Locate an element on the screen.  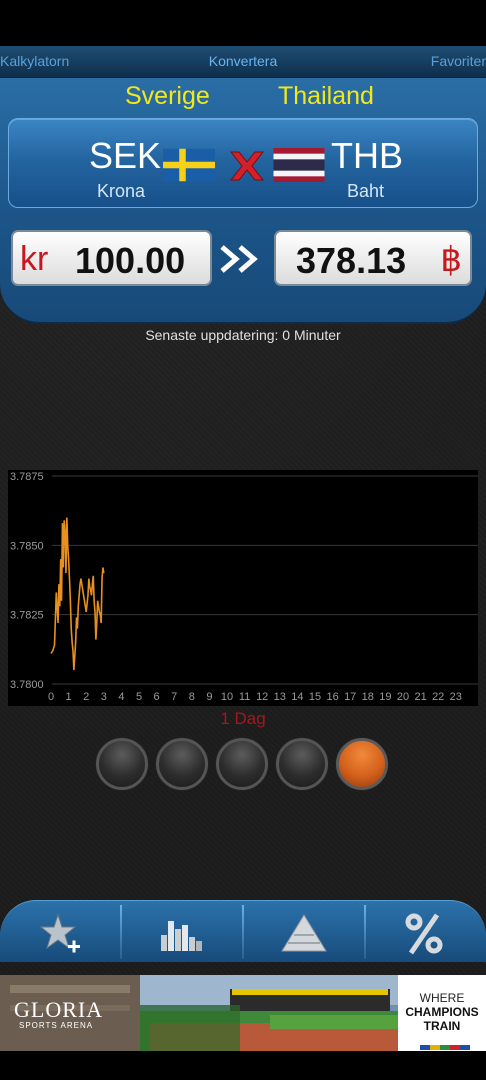
bottom-toolbar is located at coordinates (243, 931).